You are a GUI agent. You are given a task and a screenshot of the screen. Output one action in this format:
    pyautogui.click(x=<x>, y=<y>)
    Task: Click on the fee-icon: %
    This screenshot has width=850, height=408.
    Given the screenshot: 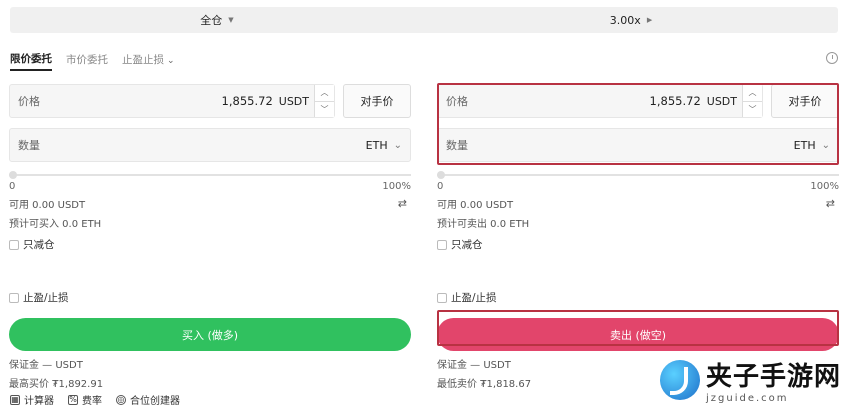 What is the action you would take?
    pyautogui.click(x=73, y=399)
    